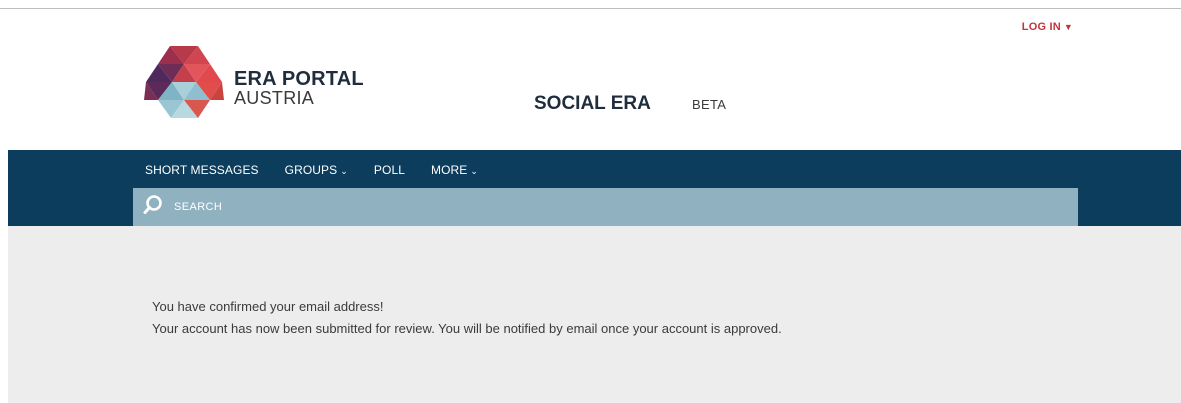 The width and height of the screenshot is (1181, 403). I want to click on nav-item-label: GROUPS, so click(311, 170).